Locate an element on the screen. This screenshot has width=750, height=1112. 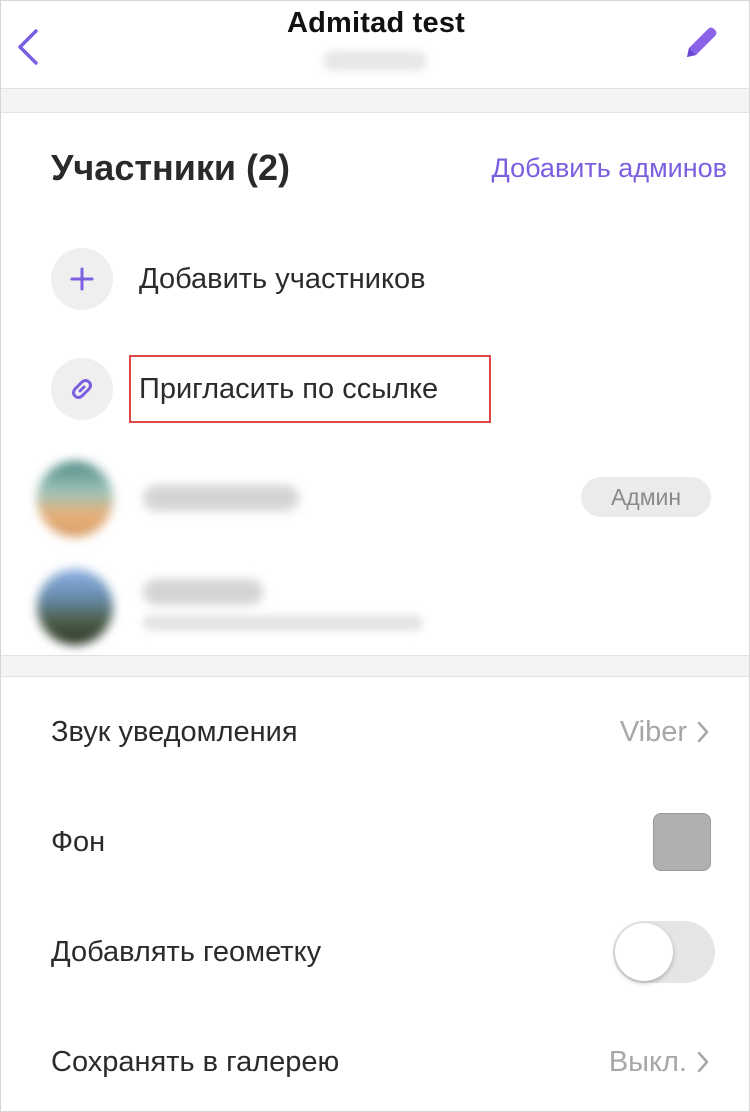
member-row is located at coordinates (382, 609).